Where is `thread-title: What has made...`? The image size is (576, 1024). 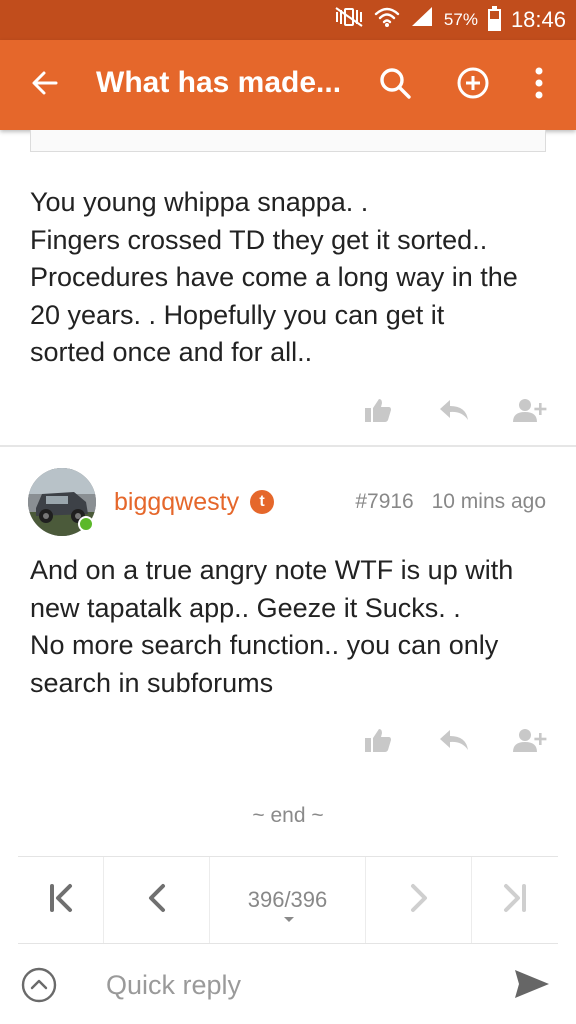
thread-title: What has made... is located at coordinates (219, 82).